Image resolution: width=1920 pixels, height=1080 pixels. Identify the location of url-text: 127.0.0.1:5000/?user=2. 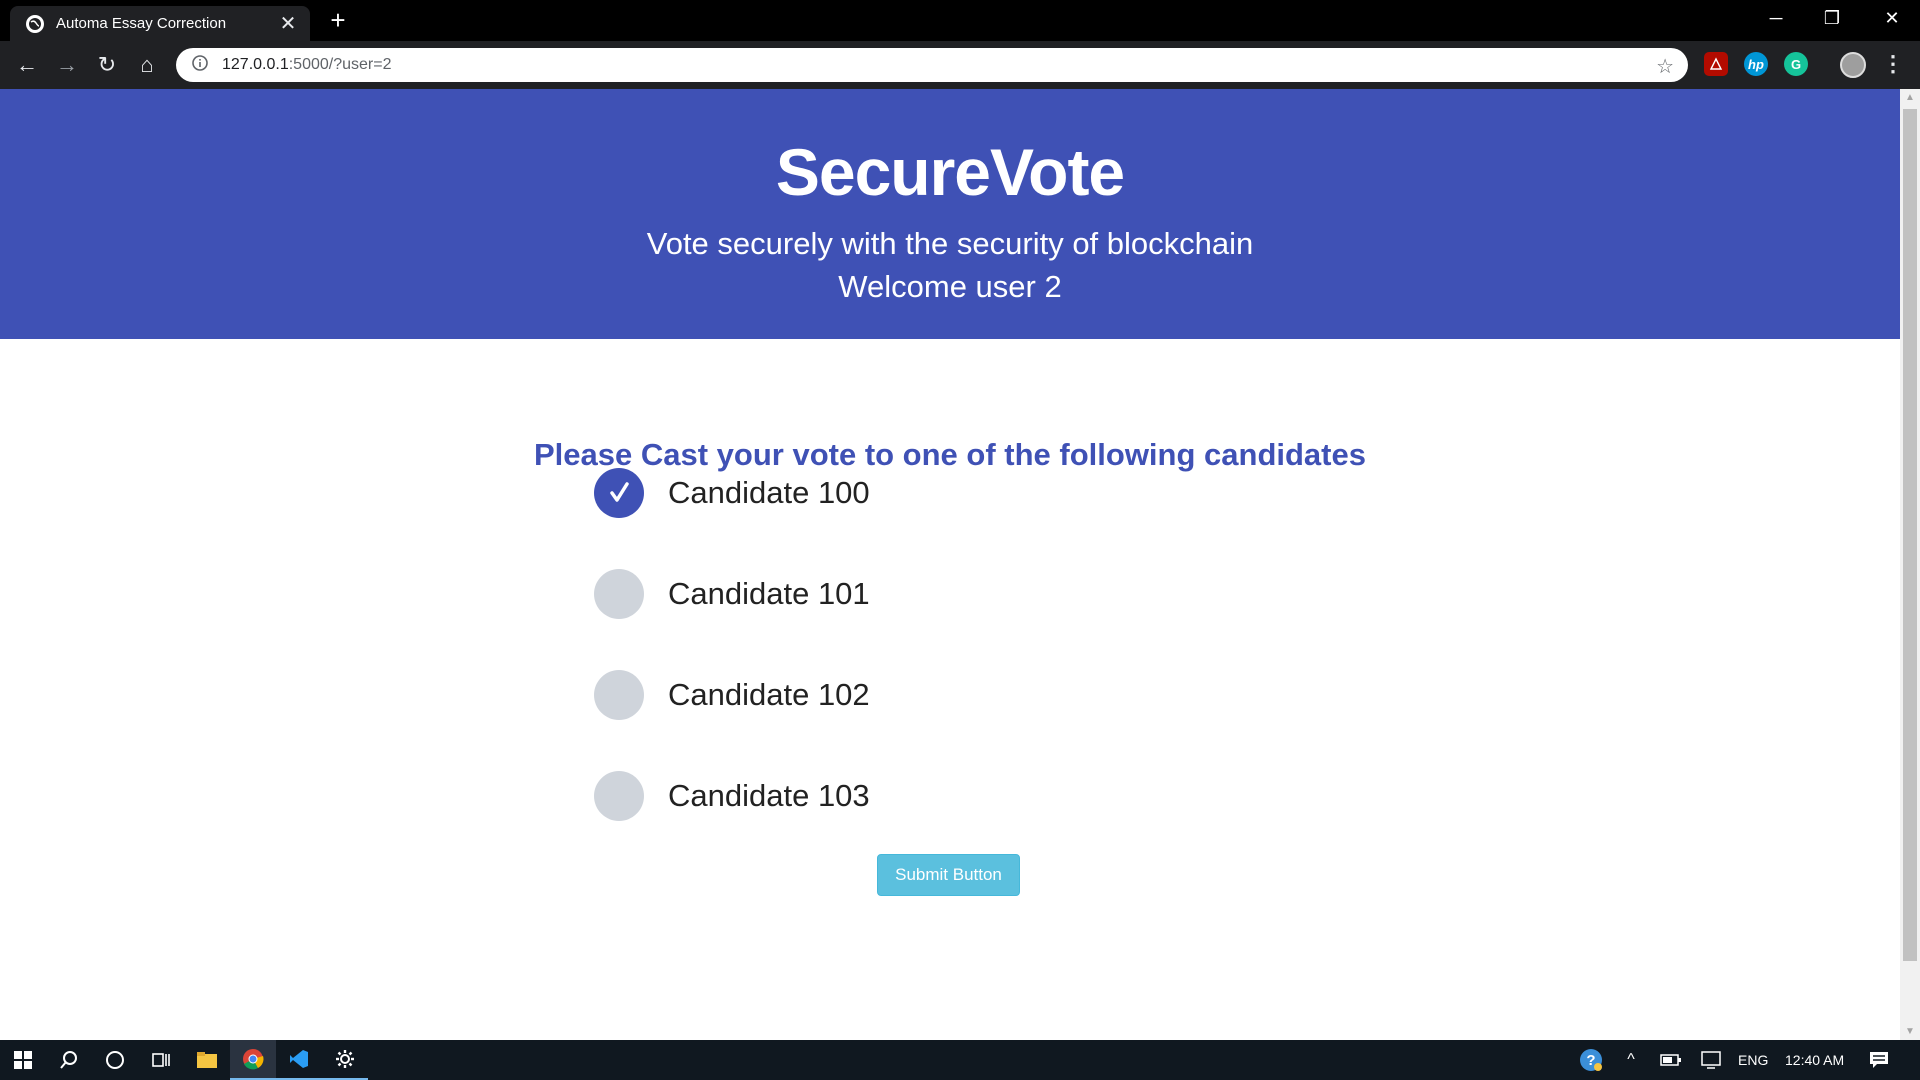
(306, 65).